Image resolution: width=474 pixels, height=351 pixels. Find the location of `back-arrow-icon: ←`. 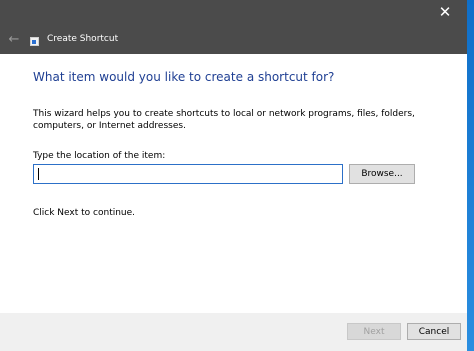

back-arrow-icon: ← is located at coordinates (14, 39).